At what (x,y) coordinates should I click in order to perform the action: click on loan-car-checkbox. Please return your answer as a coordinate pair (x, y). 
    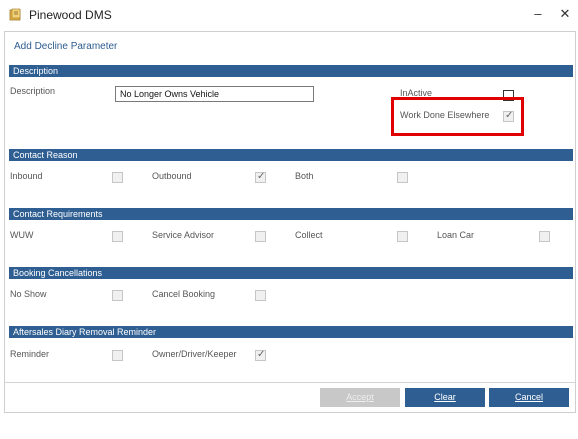
    Looking at the image, I should click on (544, 236).